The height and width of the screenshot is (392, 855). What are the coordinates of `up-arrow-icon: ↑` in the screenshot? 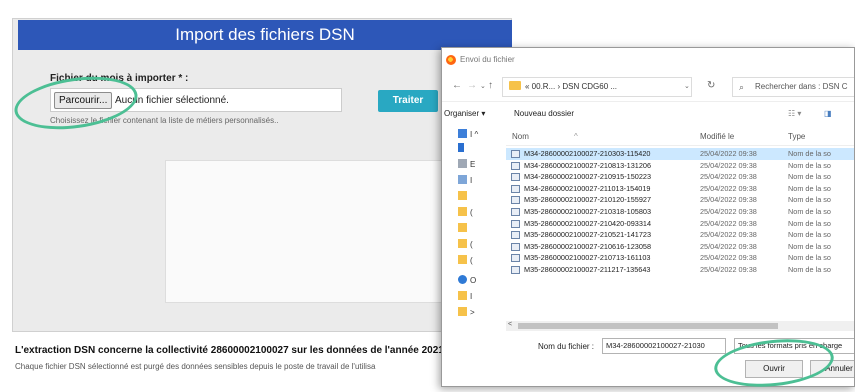 It's located at (490, 85).